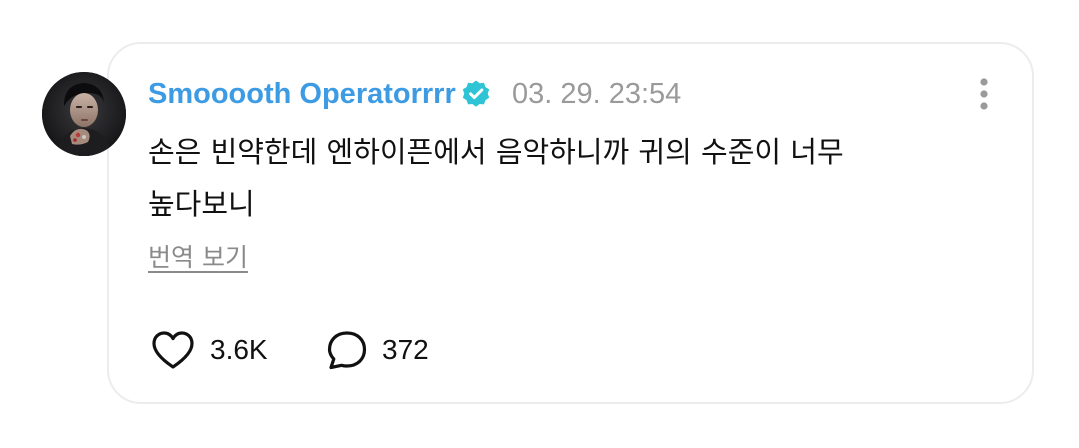 The width and height of the screenshot is (1079, 448). What do you see at coordinates (239, 349) in the screenshot?
I see `like-count: 3.6K` at bounding box center [239, 349].